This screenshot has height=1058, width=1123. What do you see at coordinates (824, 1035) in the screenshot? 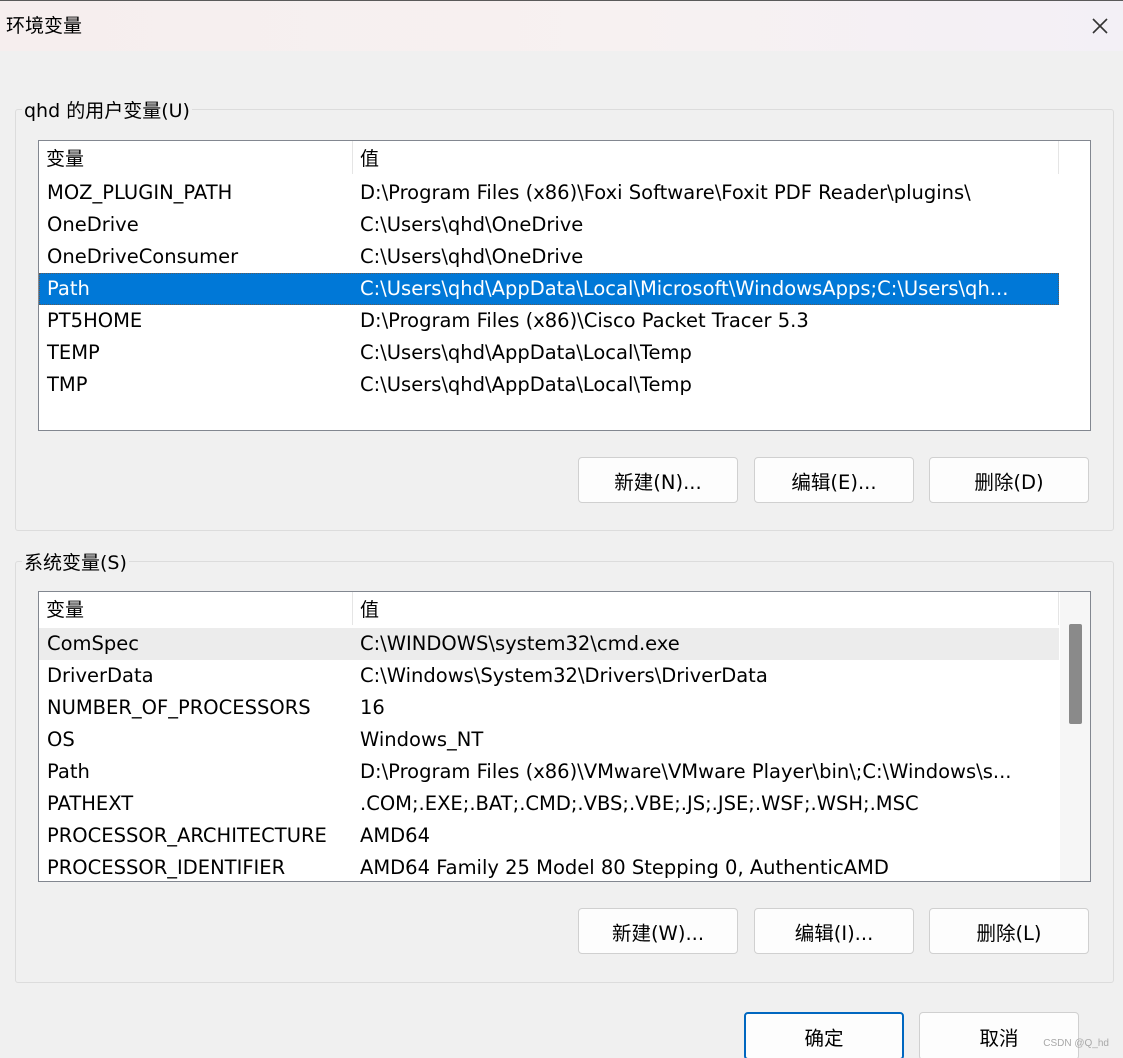
I see `ok-button: 确定` at bounding box center [824, 1035].